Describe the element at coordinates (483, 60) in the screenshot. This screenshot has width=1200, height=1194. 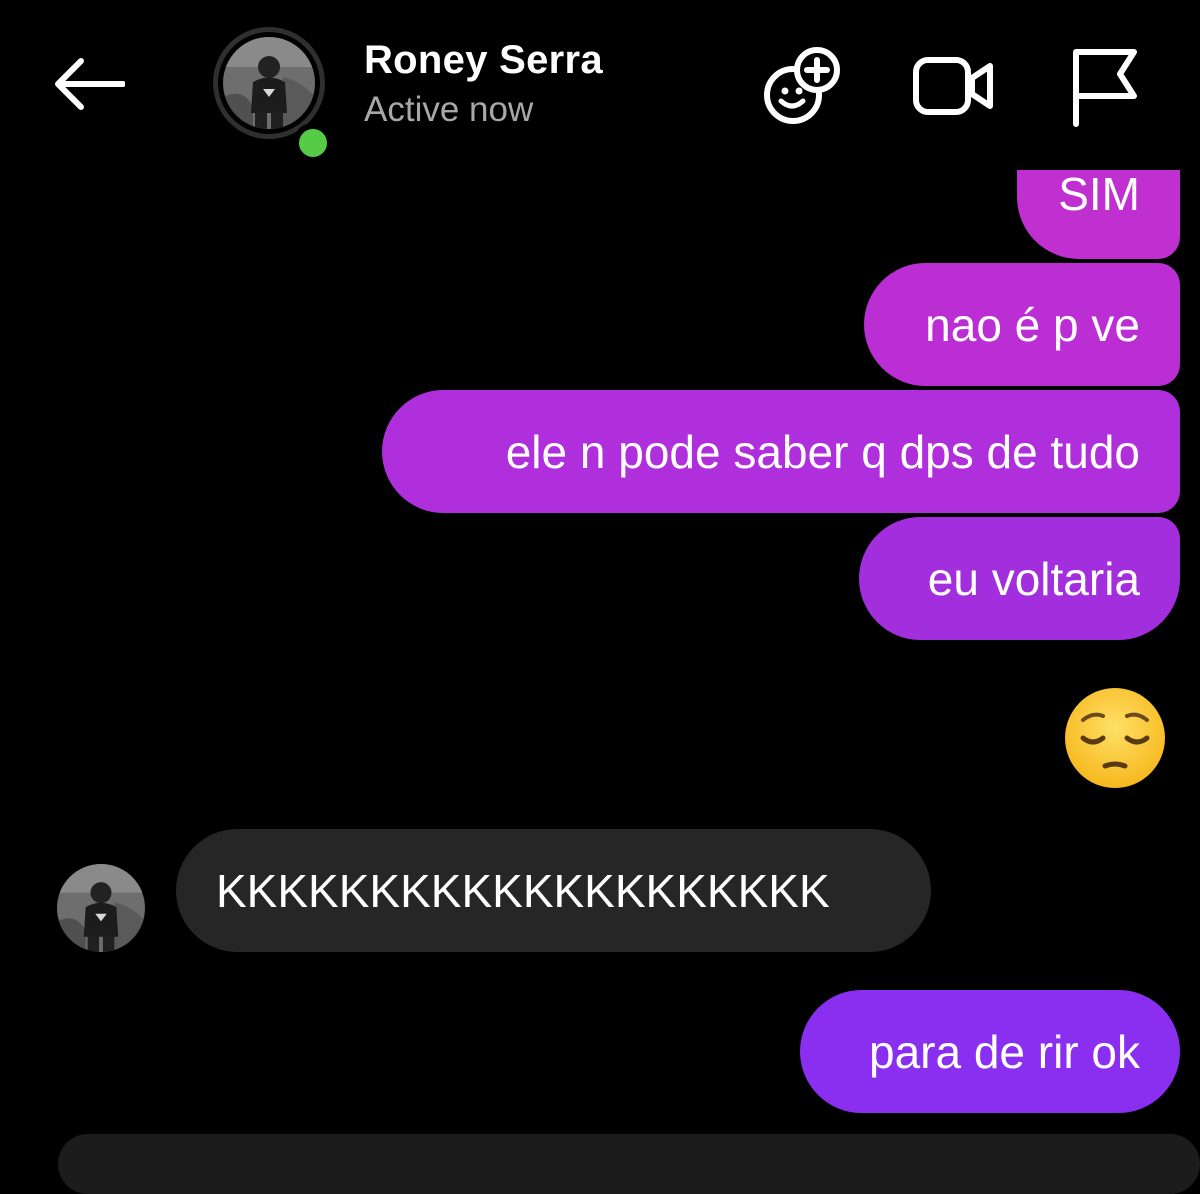
I see `contact-name: Roney Serra` at that location.